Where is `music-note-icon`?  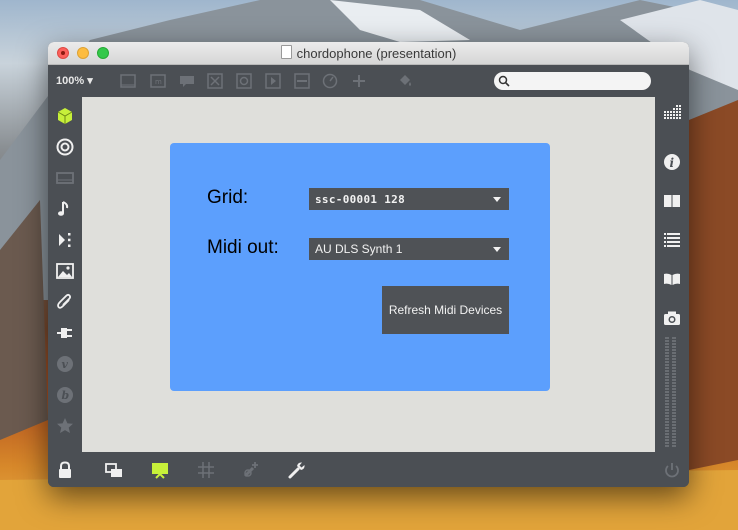
music-note-icon is located at coordinates (65, 209).